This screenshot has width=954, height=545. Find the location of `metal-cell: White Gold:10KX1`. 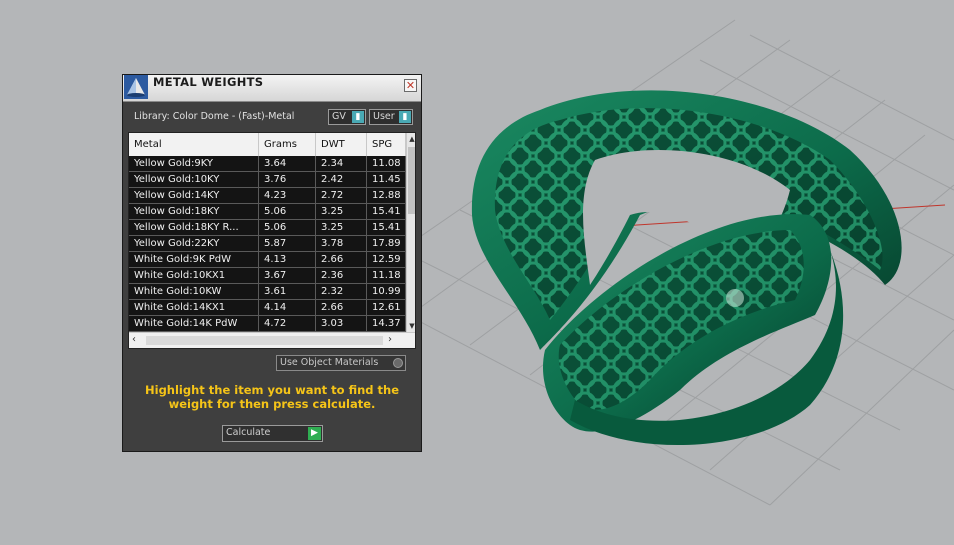

metal-cell: White Gold:10KX1 is located at coordinates (194, 276).